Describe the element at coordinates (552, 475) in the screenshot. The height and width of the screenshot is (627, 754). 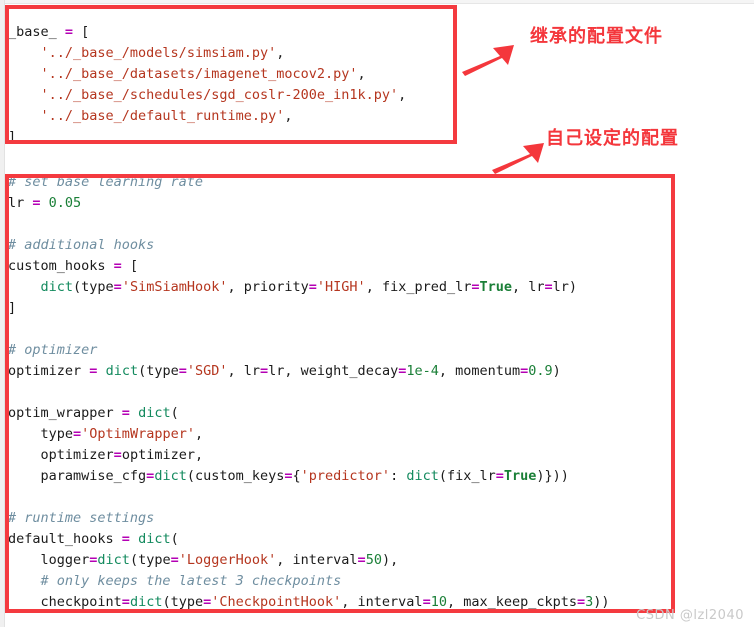
I see `code-token: )}))` at that location.